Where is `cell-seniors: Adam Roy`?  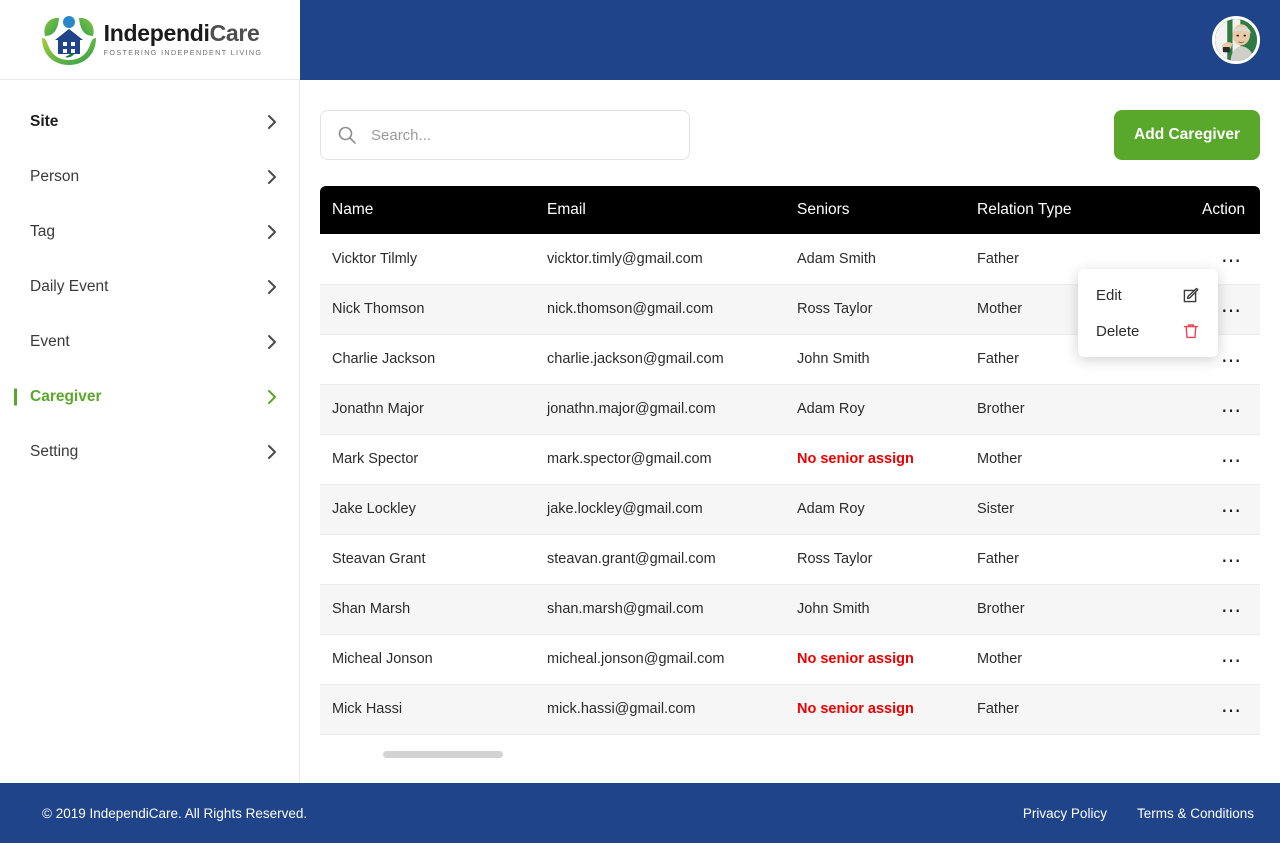 cell-seniors: Adam Roy is located at coordinates (875, 509).